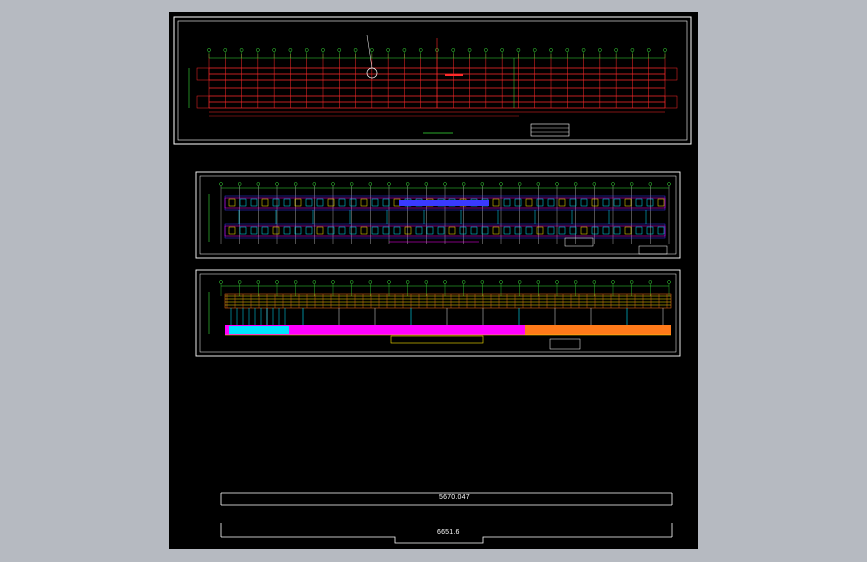  Describe the element at coordinates (454, 497) in the screenshot. I see `overall-width-upper-label: 5670.047` at that location.